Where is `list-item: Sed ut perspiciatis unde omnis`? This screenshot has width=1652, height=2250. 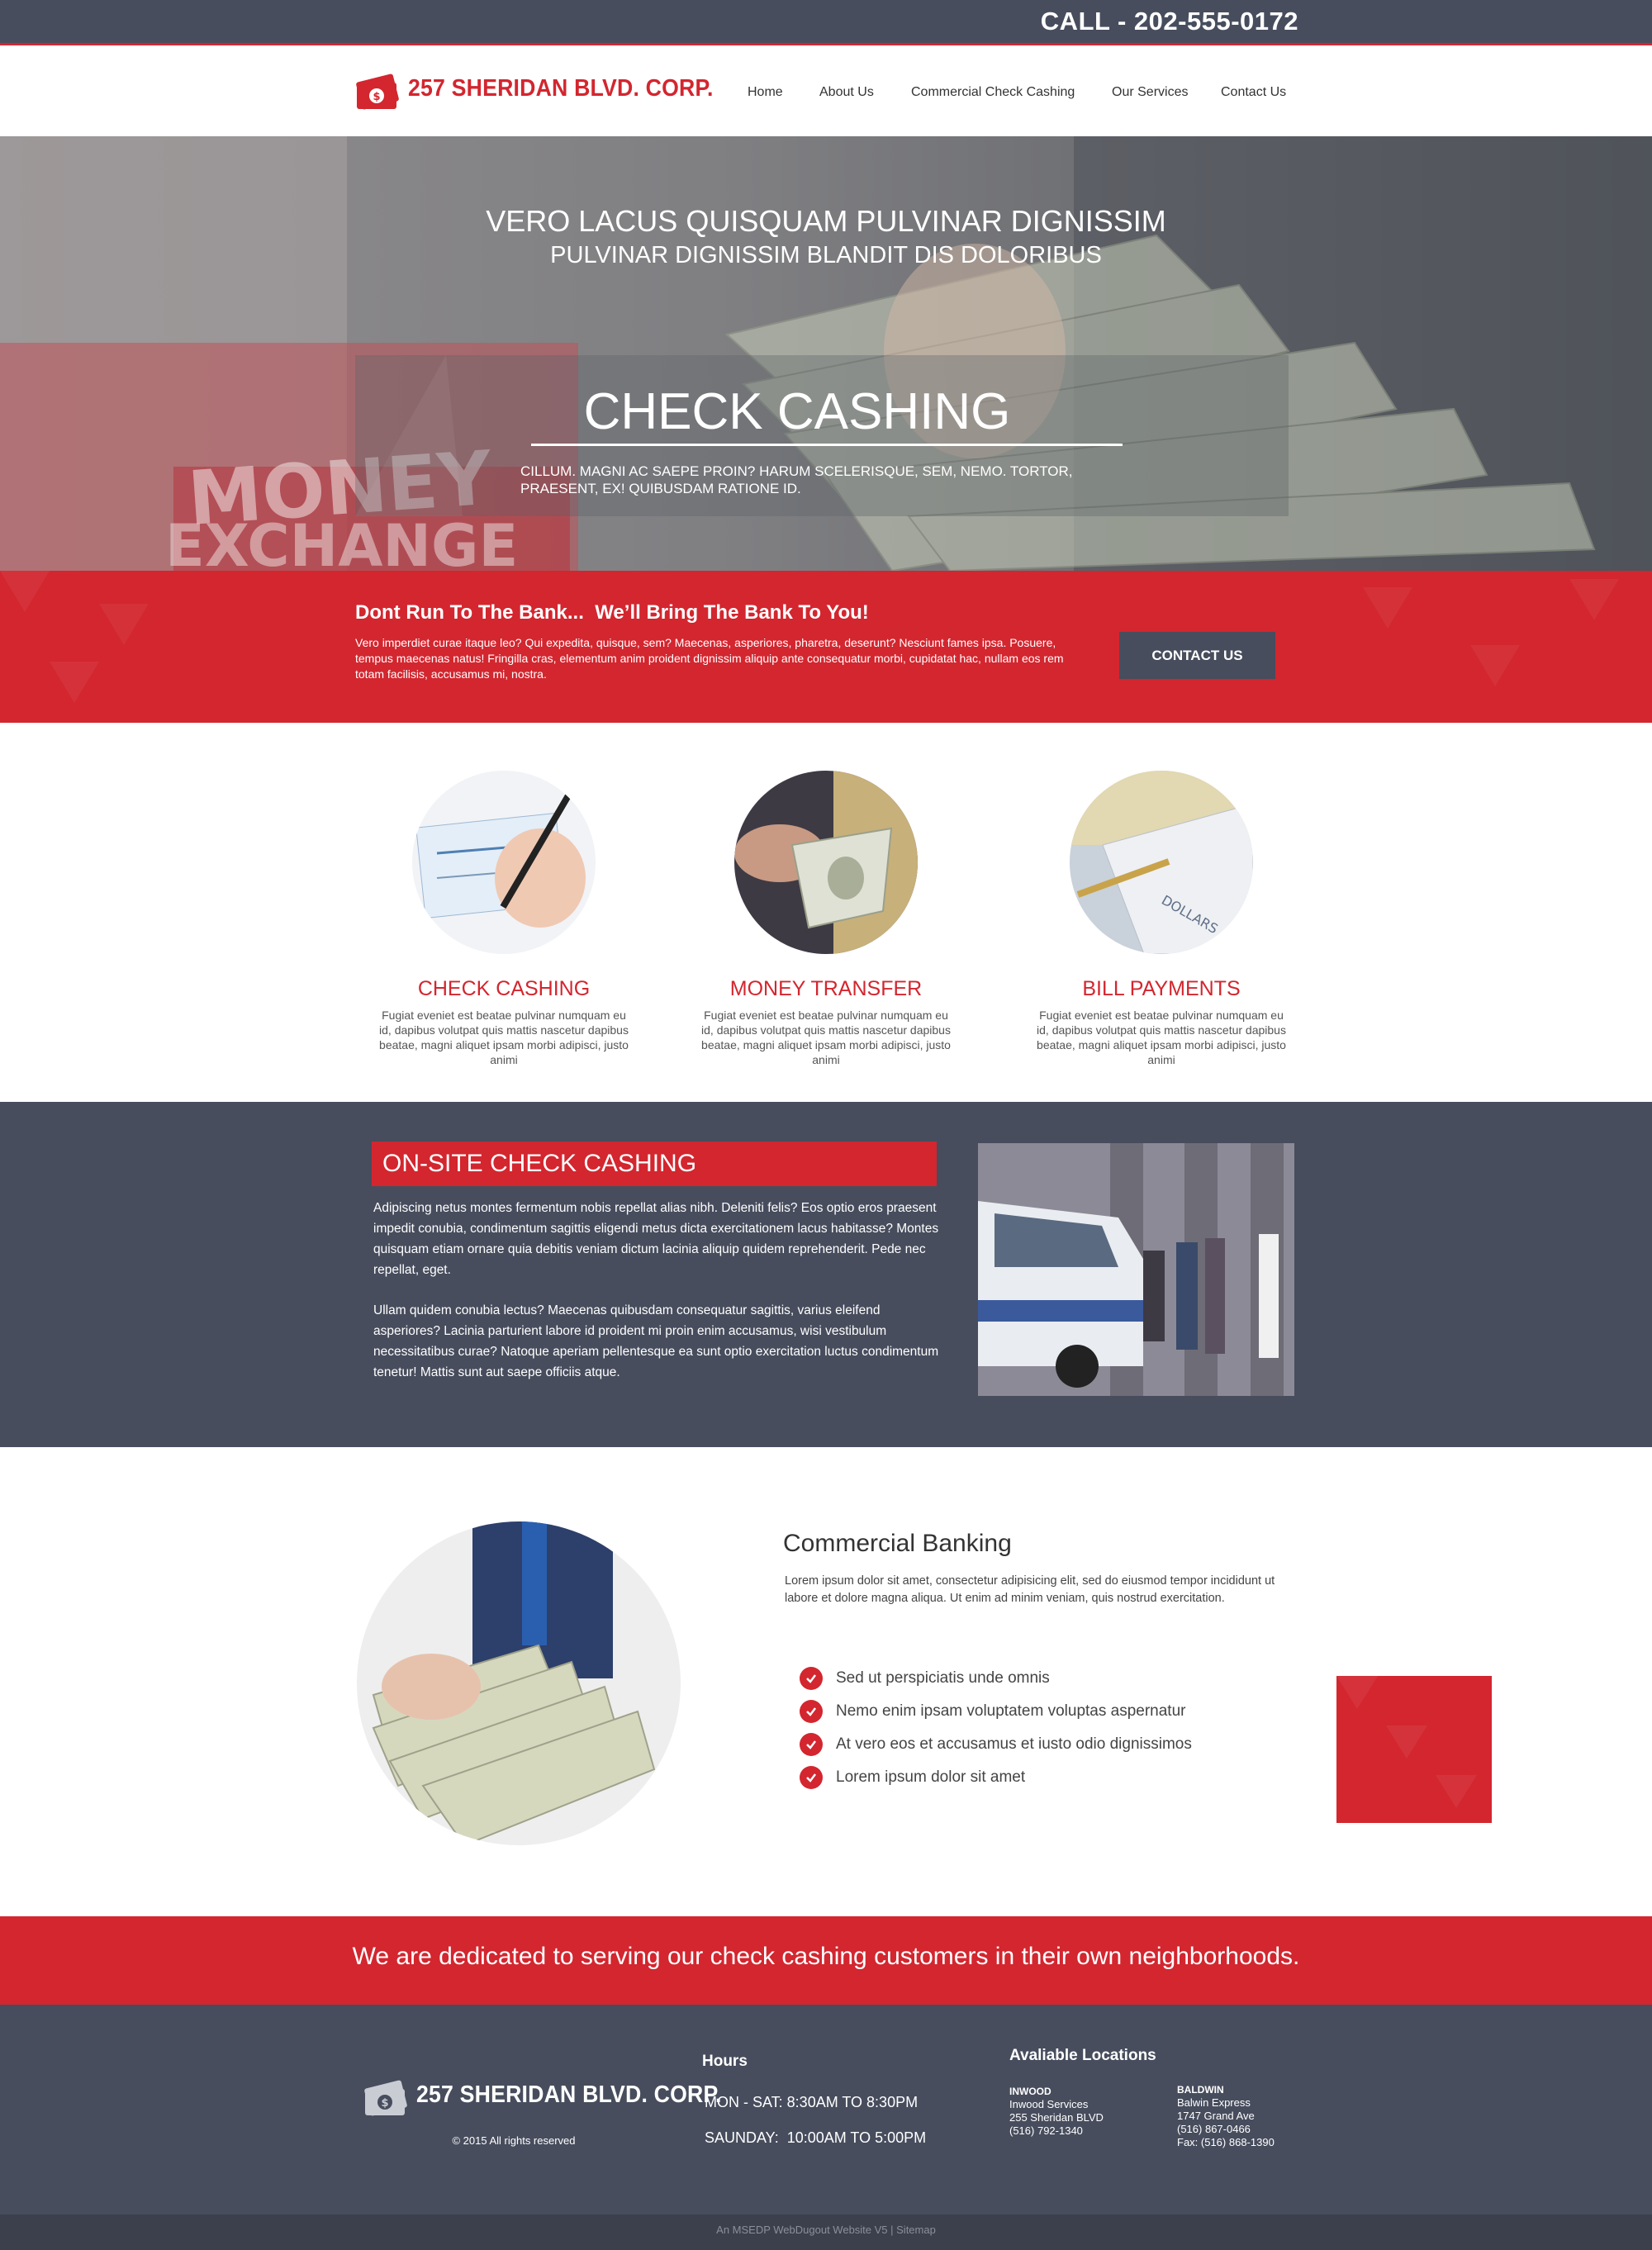
list-item: Sed ut perspiciatis unde omnis is located at coordinates (996, 1678).